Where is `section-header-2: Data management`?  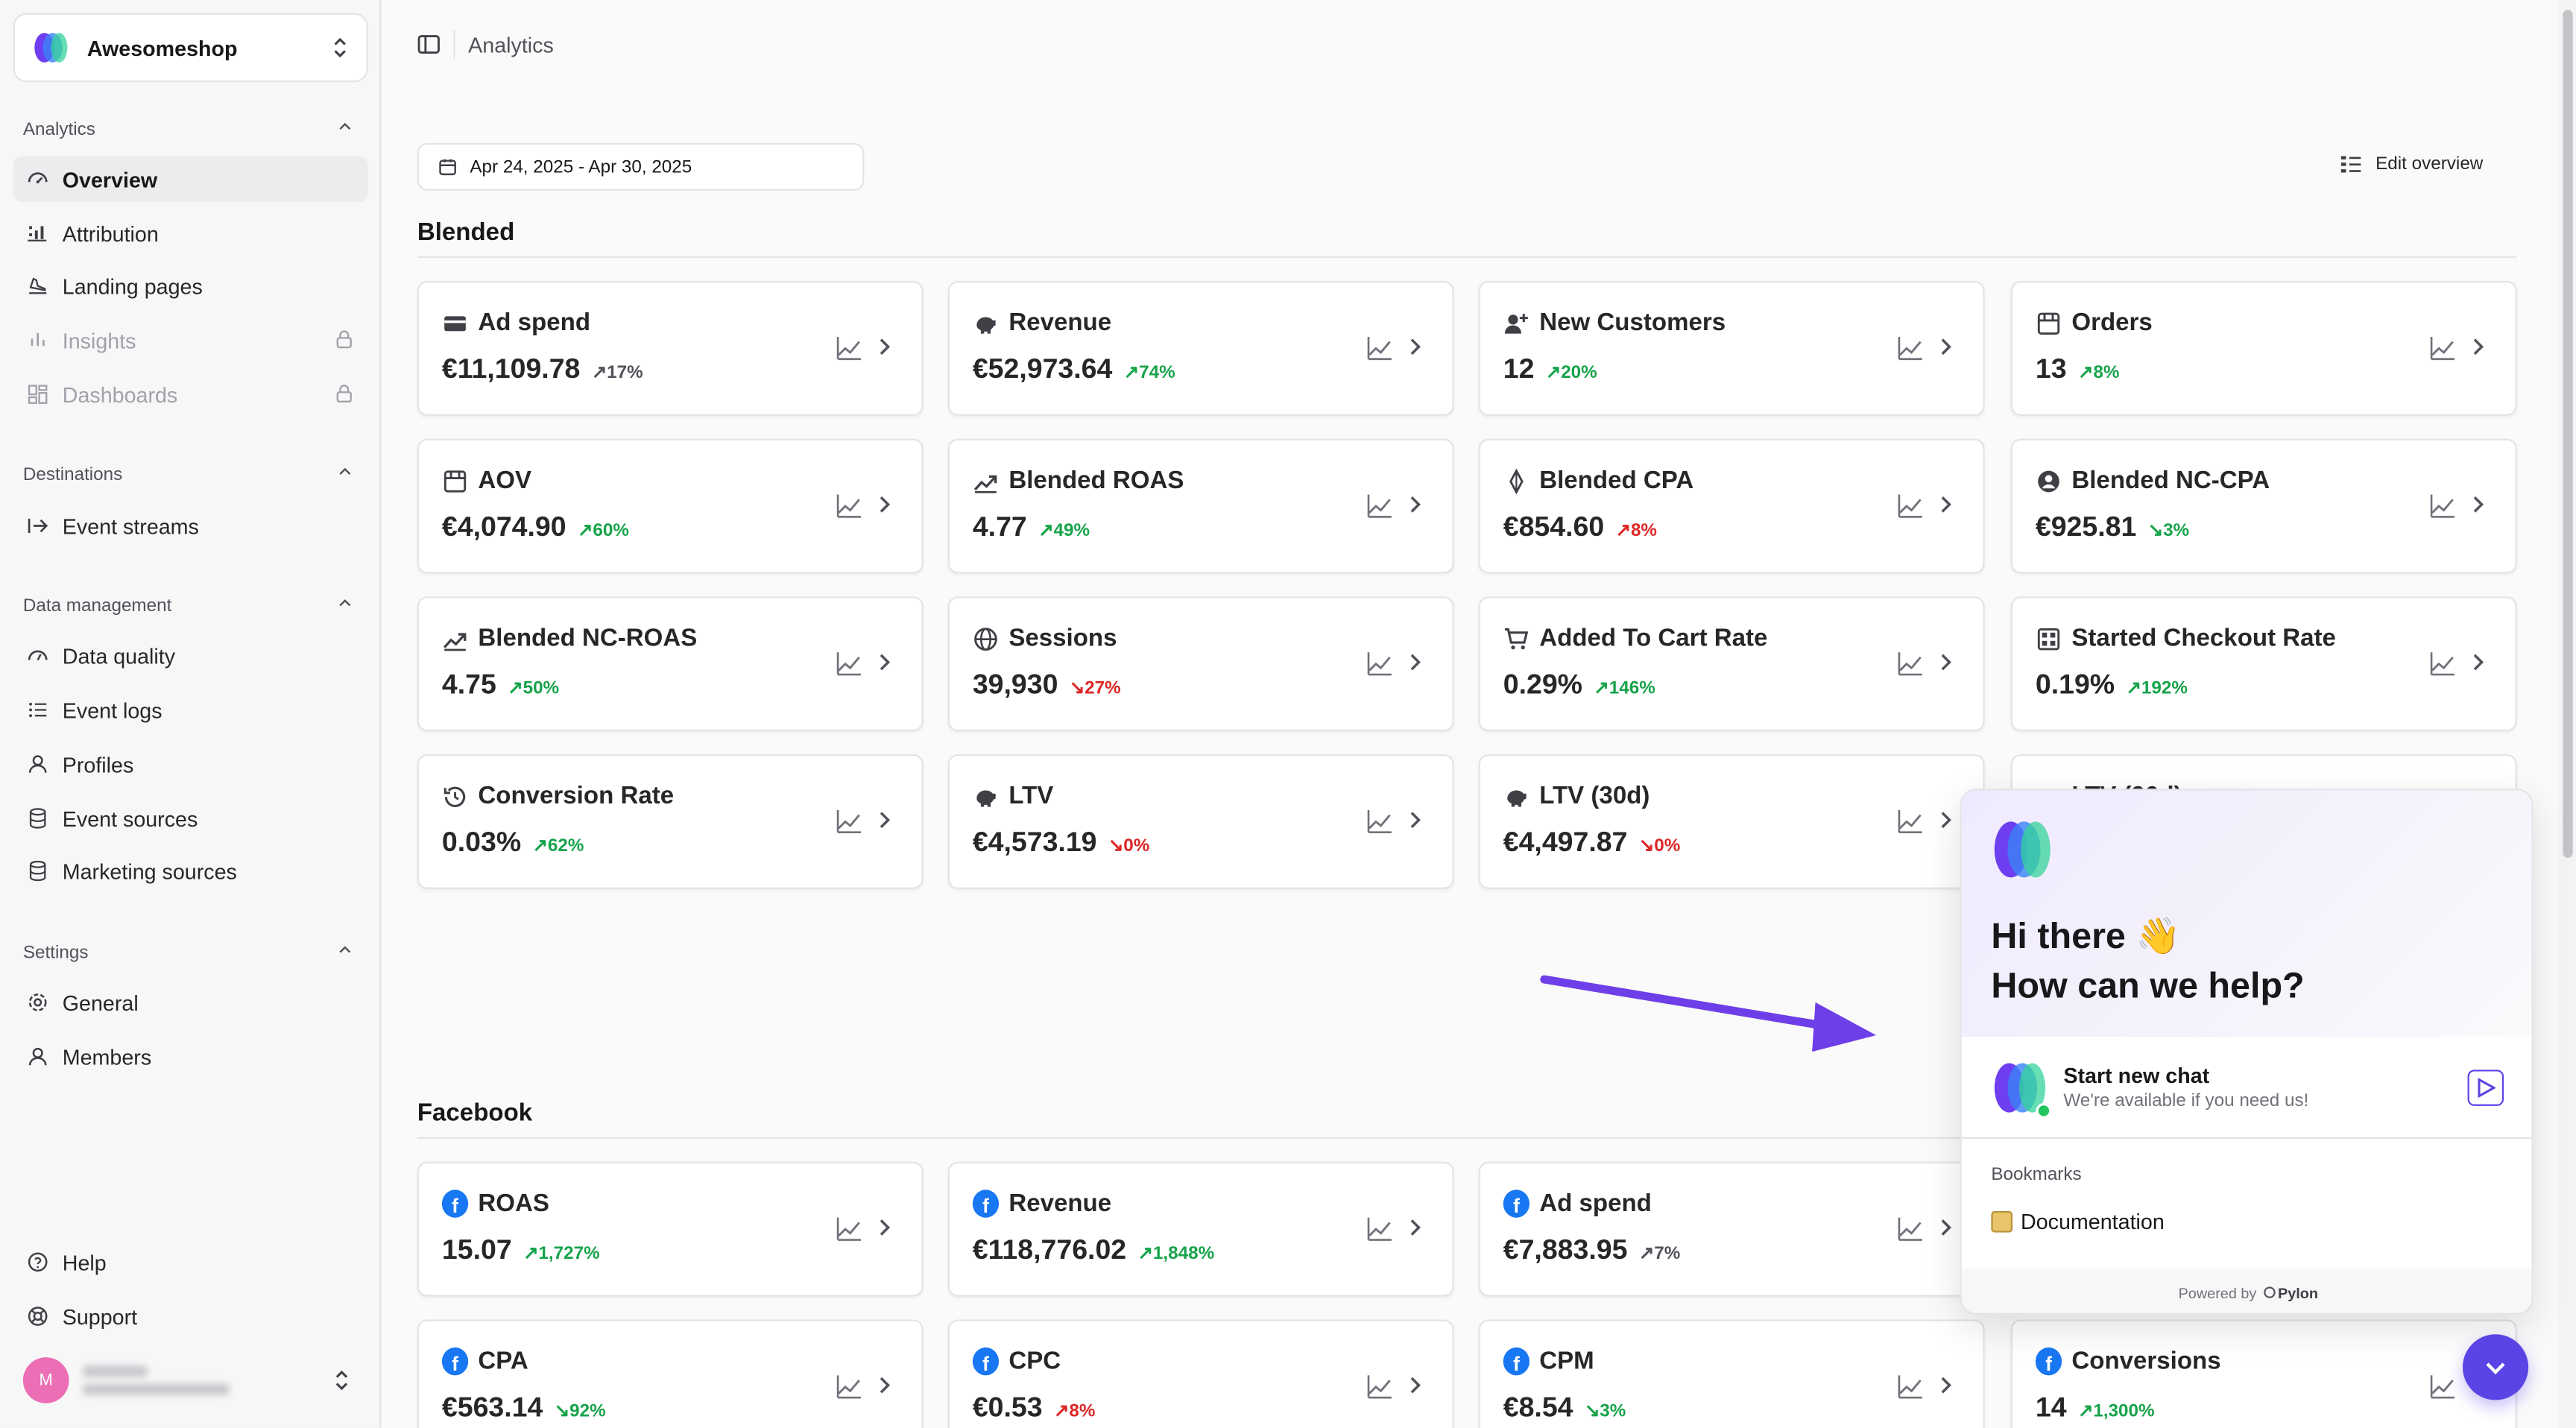
section-header-2: Data management is located at coordinates (189, 605).